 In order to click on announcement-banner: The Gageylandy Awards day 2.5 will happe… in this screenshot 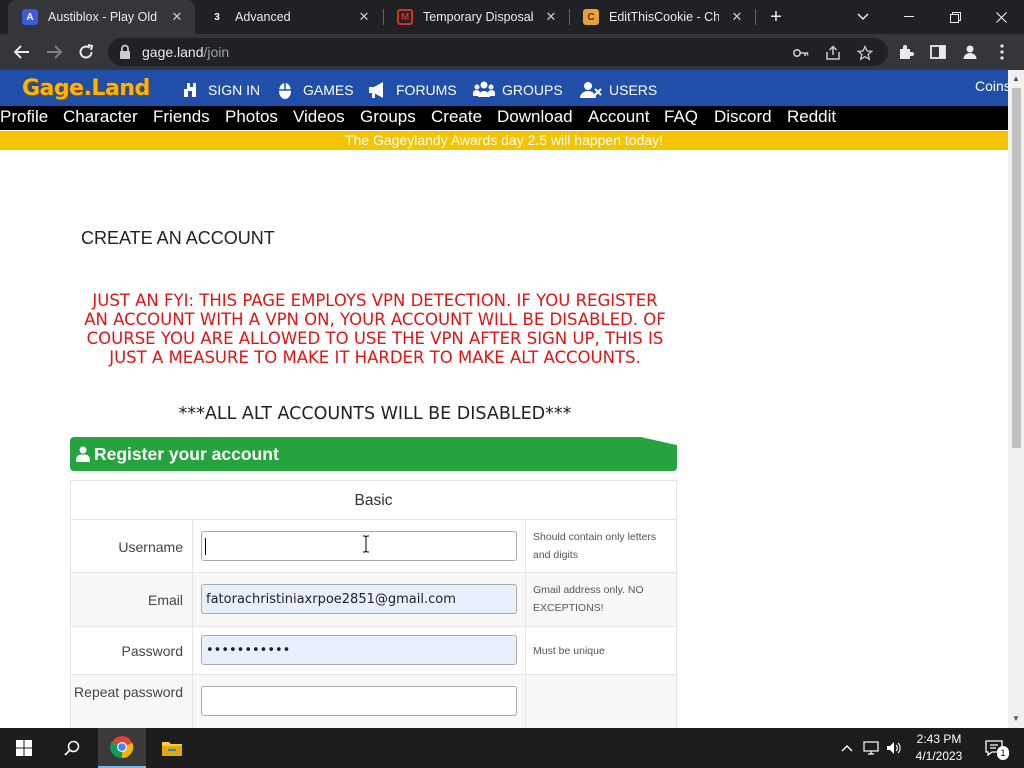, I will do `click(504, 140)`.